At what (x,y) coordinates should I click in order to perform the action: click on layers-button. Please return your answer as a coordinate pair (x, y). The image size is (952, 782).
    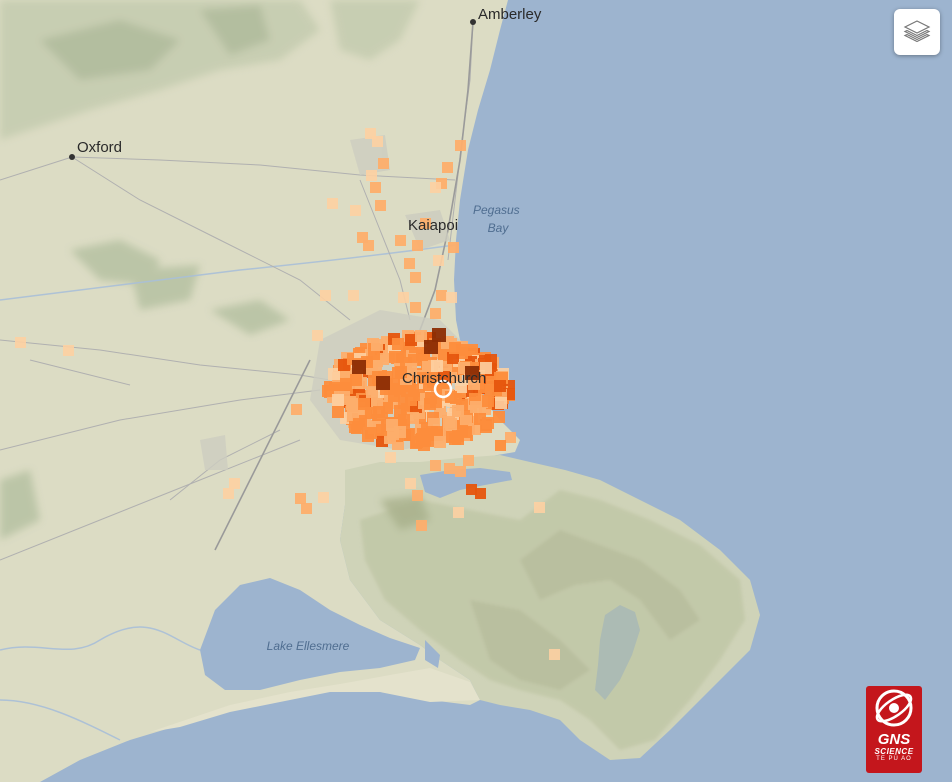
    Looking at the image, I should click on (917, 32).